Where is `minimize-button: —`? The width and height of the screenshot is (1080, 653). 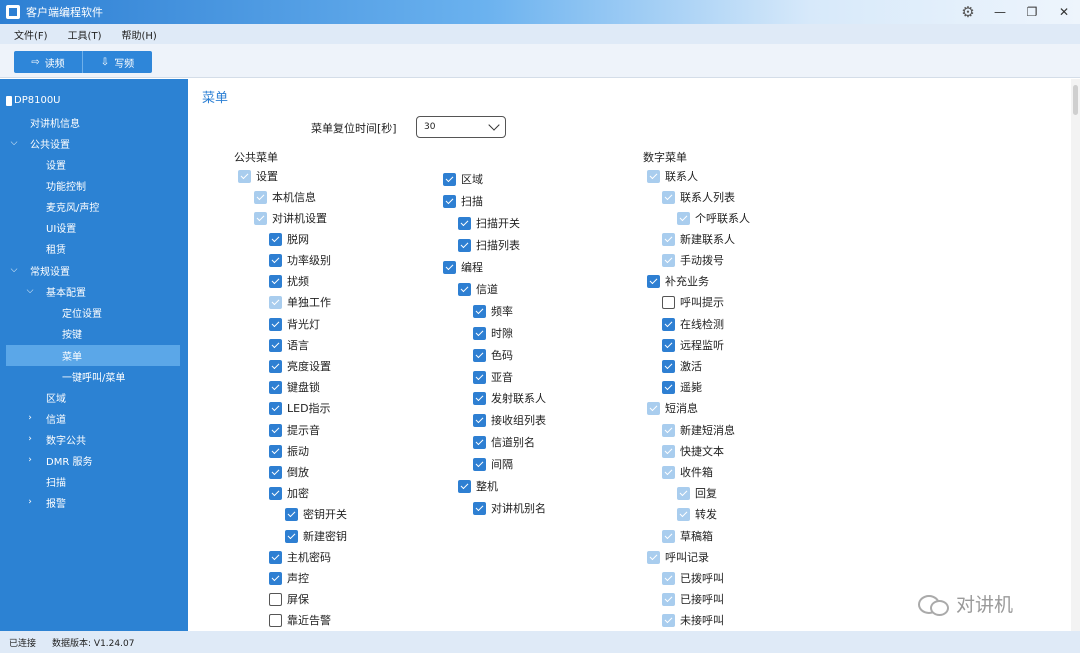
minimize-button: — is located at coordinates (1000, 12).